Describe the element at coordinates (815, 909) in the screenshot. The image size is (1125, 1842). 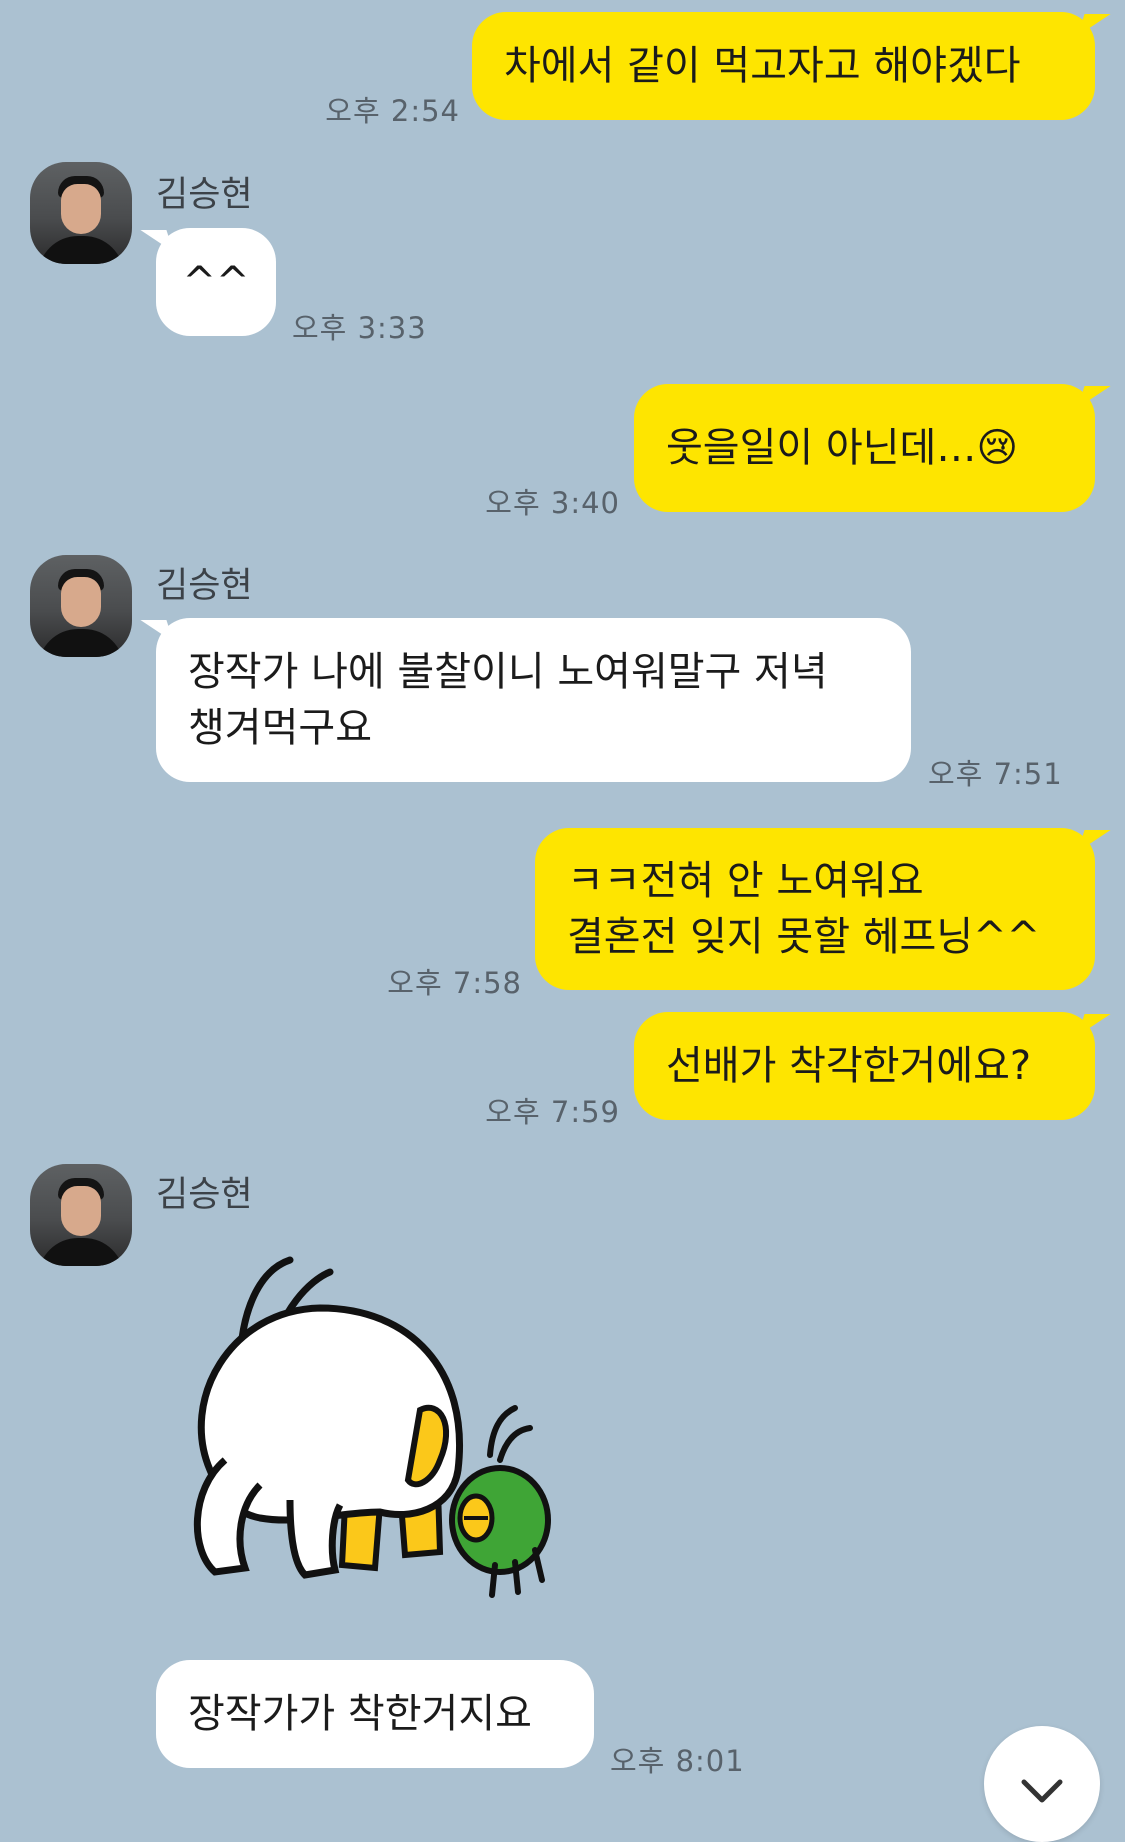
I see `my-message-bubble: ㅋㅋ전혀 안 노여워요 결혼전 잊지 못할 헤프닝^^` at that location.